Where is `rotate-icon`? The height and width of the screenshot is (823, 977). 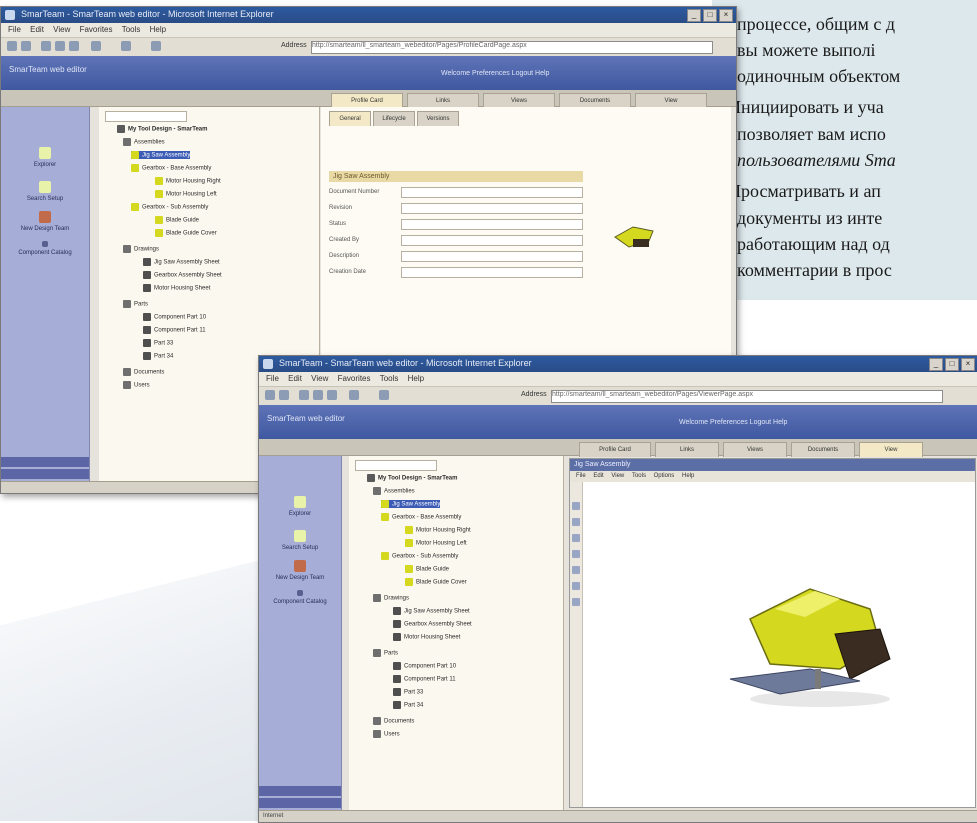
rotate-icon is located at coordinates (576, 538).